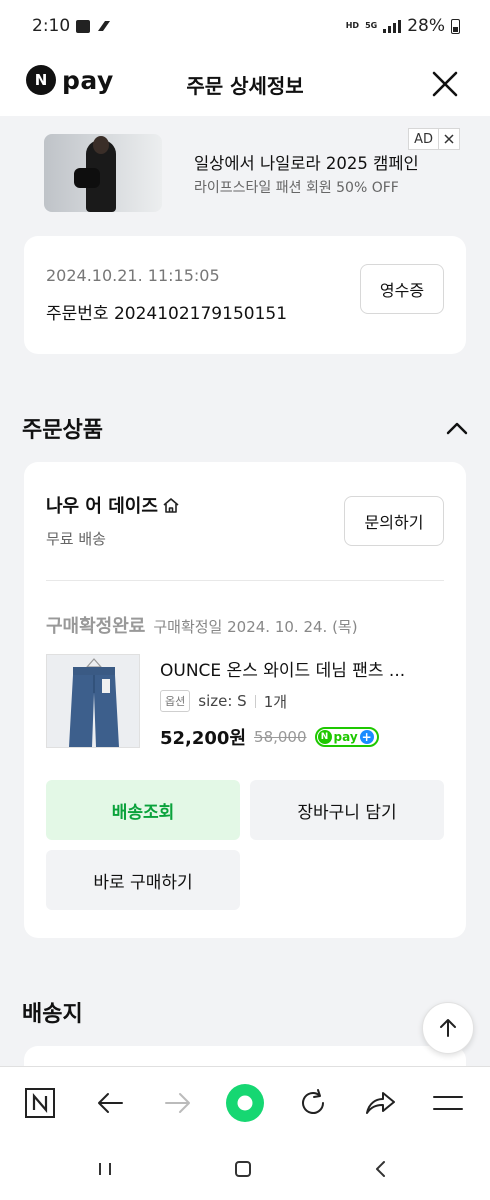 The height and width of the screenshot is (1200, 490). I want to click on shipping-info: 무료 배송, so click(76, 539).